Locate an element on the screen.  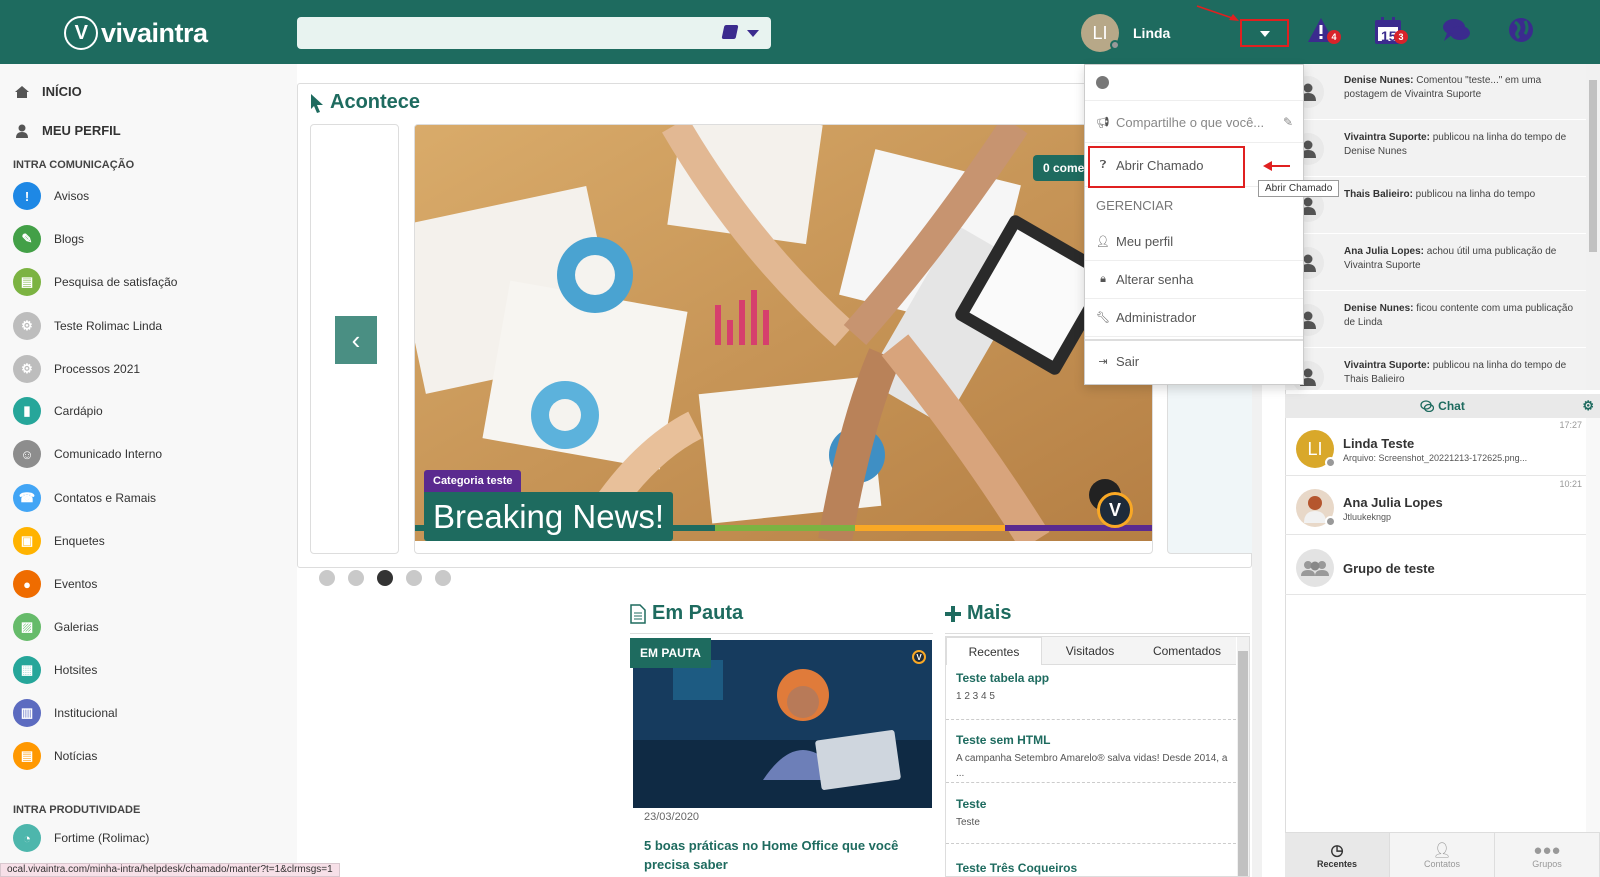
list-item: Teste Três Coqueiros is located at coordinates (1092, 868).